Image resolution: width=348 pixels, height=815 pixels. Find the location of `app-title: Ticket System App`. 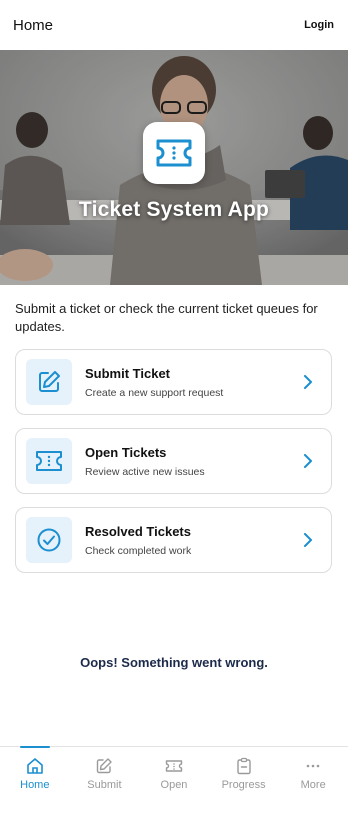

app-title: Ticket System App is located at coordinates (174, 209).